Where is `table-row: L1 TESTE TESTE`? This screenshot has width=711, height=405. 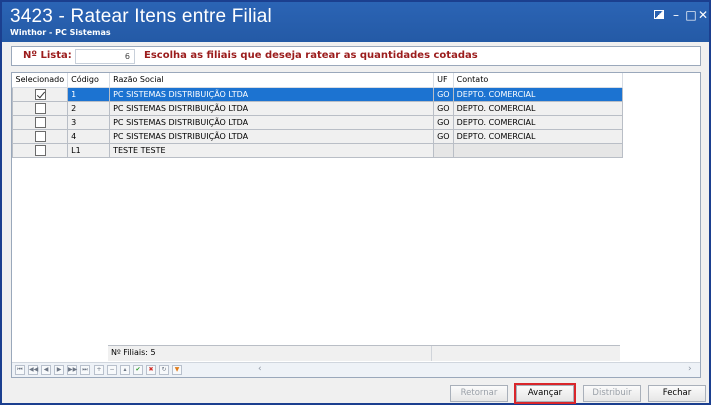
table-row: L1 TESTE TESTE is located at coordinates (317, 150).